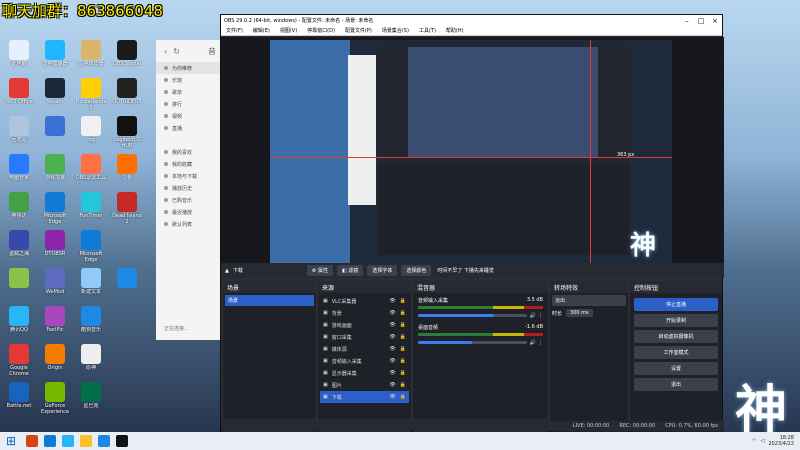 This screenshot has width=800, height=450. Describe the element at coordinates (676, 384) in the screenshot. I see `control-button: 退出` at that location.